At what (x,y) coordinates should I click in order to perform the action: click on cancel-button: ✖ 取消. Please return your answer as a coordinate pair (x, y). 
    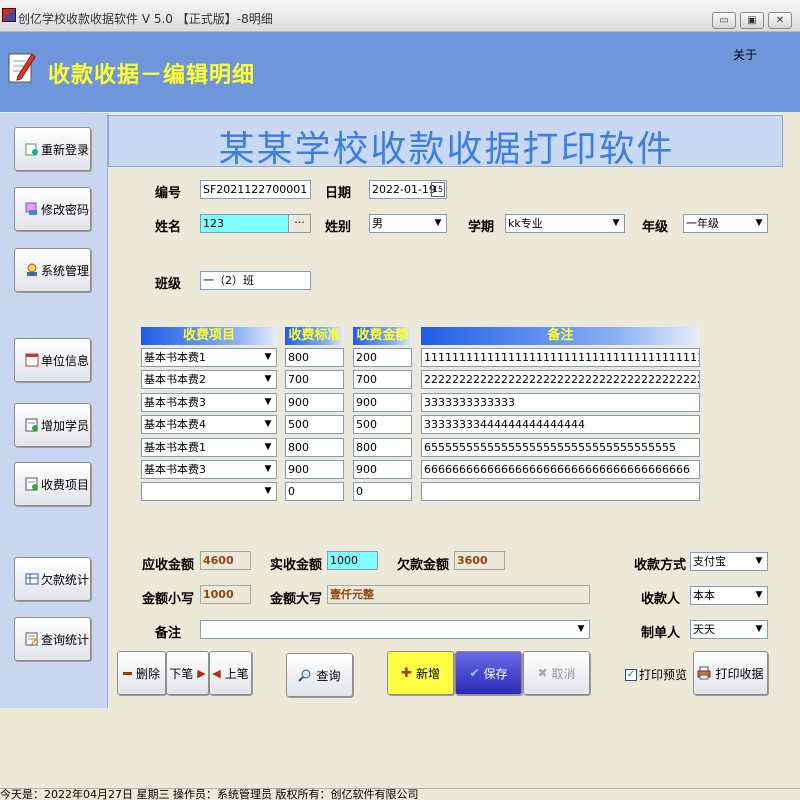
    Looking at the image, I should click on (556, 673).